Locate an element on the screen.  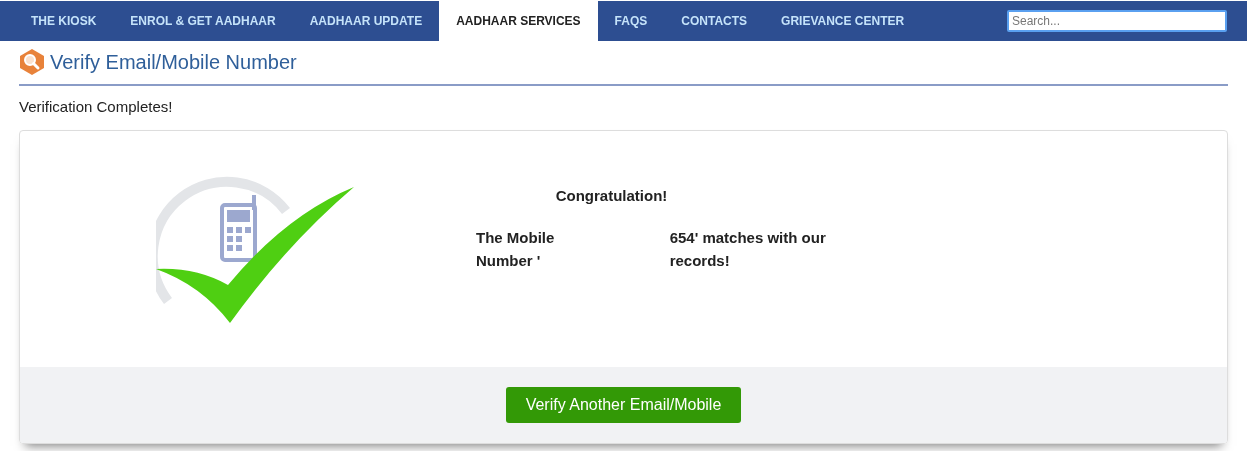
verify-another-button: Verify Another Email/Mobile is located at coordinates (623, 404).